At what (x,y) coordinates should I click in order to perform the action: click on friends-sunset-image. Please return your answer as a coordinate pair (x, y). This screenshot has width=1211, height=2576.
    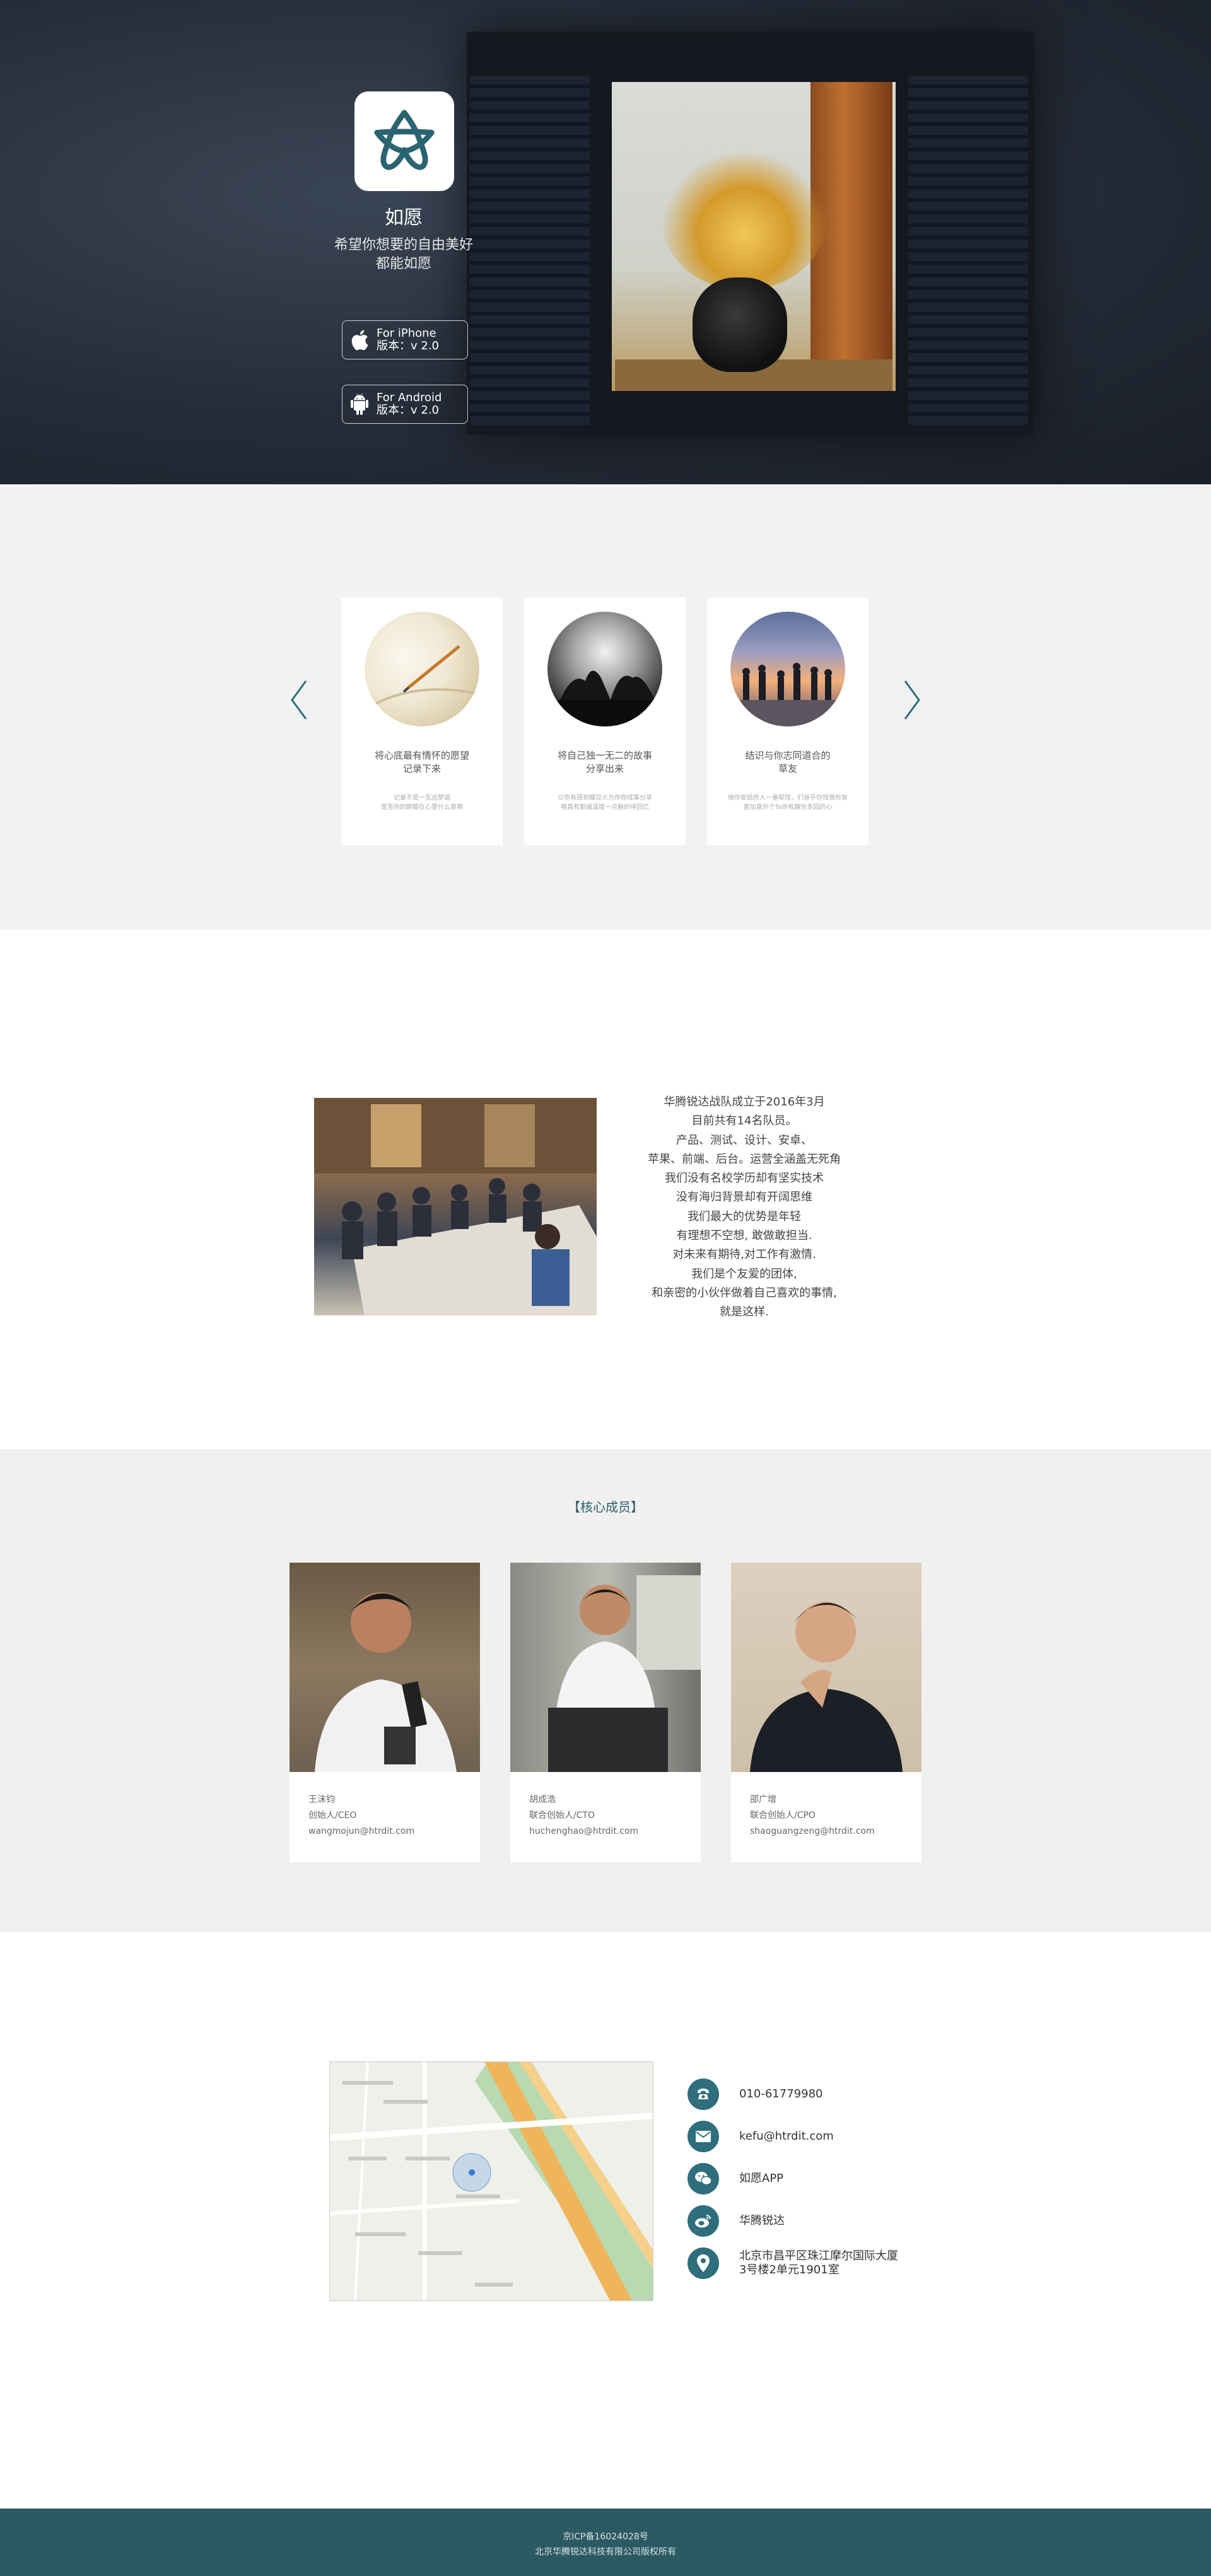
    Looking at the image, I should click on (787, 669).